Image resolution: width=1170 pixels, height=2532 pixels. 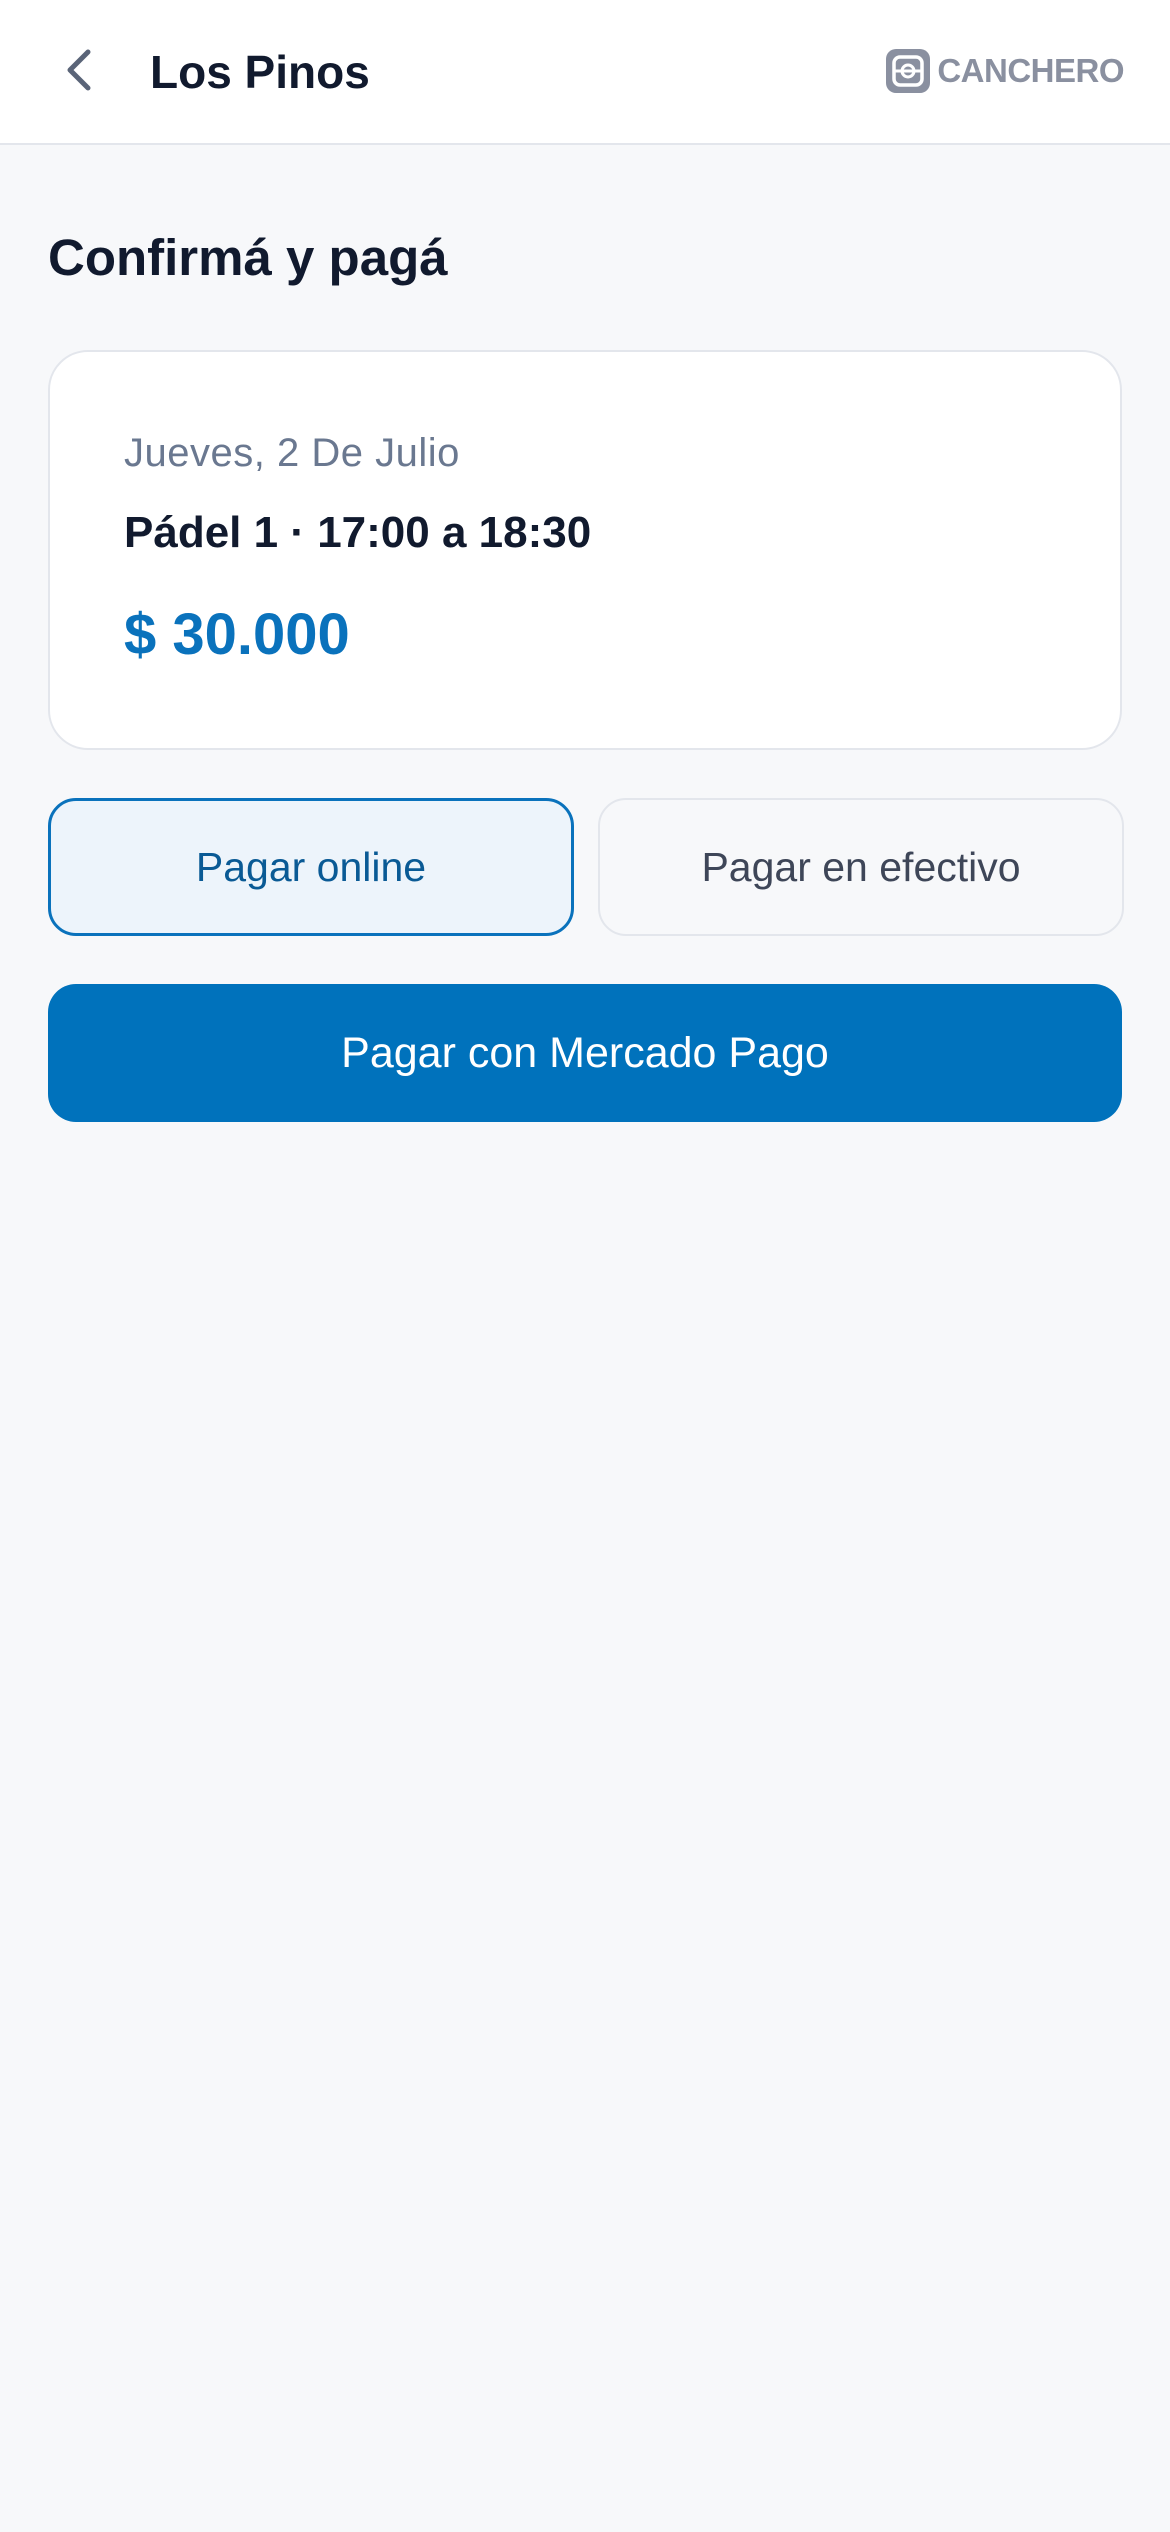 What do you see at coordinates (1030, 70) in the screenshot?
I see `brand-name: CANCHERO` at bounding box center [1030, 70].